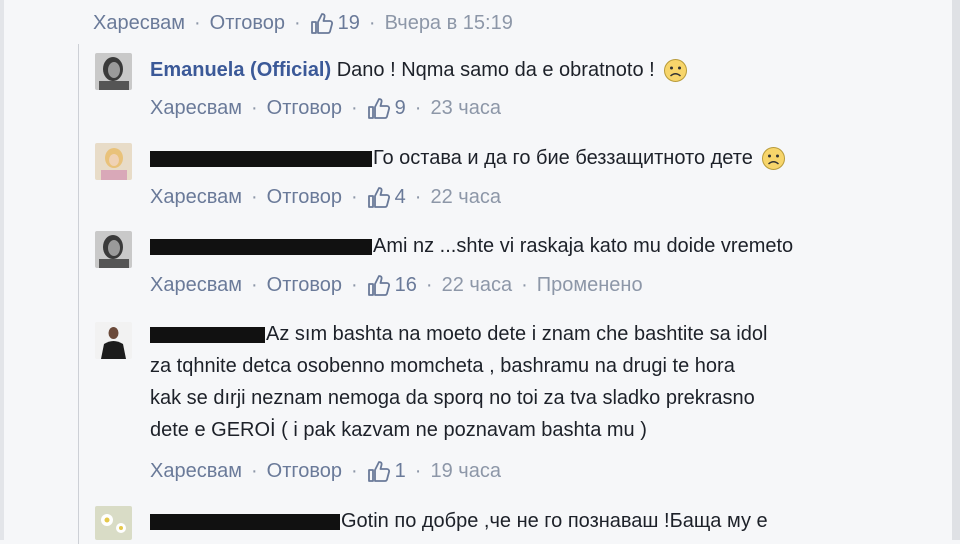 This screenshot has width=960, height=544. Describe the element at coordinates (400, 471) in the screenshot. I see `like-count: 1` at that location.